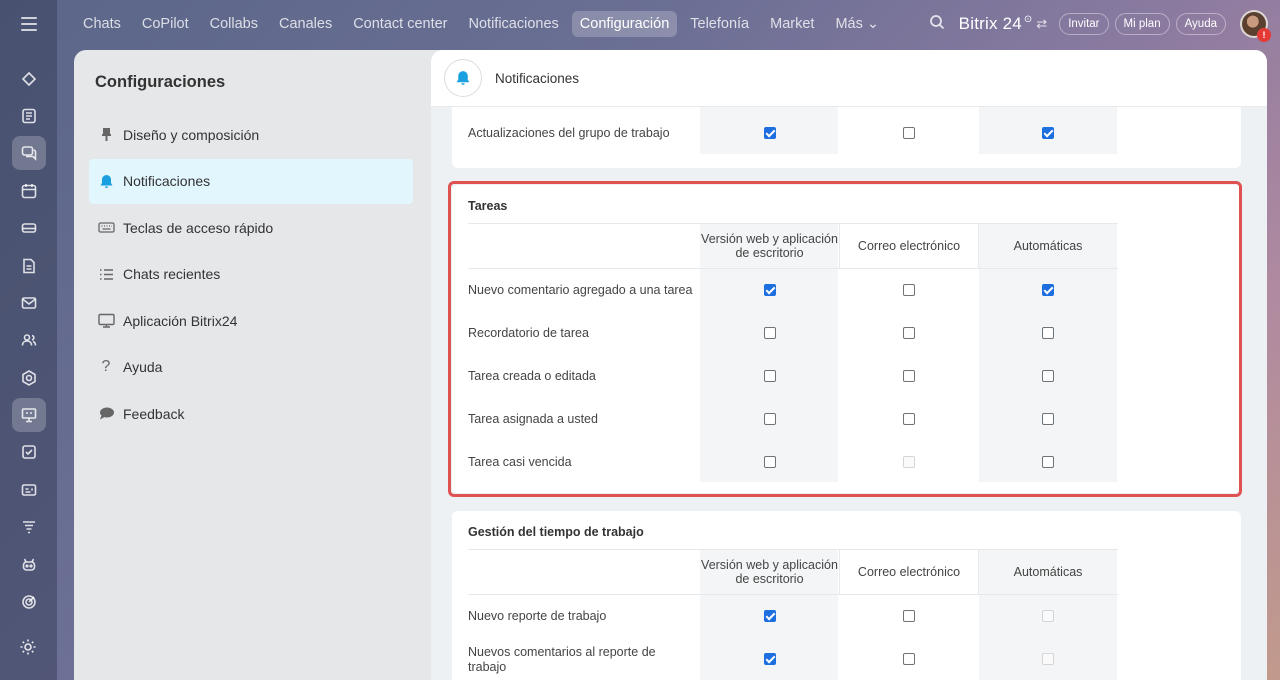 This screenshot has width=1280, height=680. I want to click on rail-id-card-icon, so click(29, 490).